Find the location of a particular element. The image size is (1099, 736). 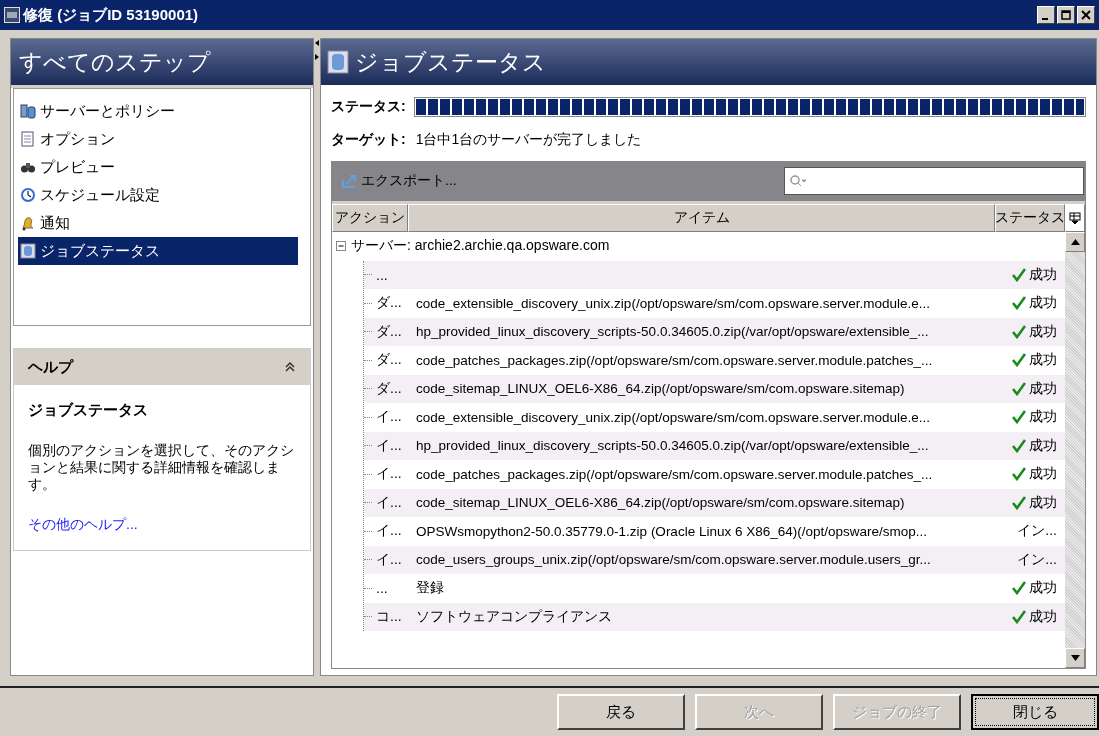

bell-icon is located at coordinates (28, 223).